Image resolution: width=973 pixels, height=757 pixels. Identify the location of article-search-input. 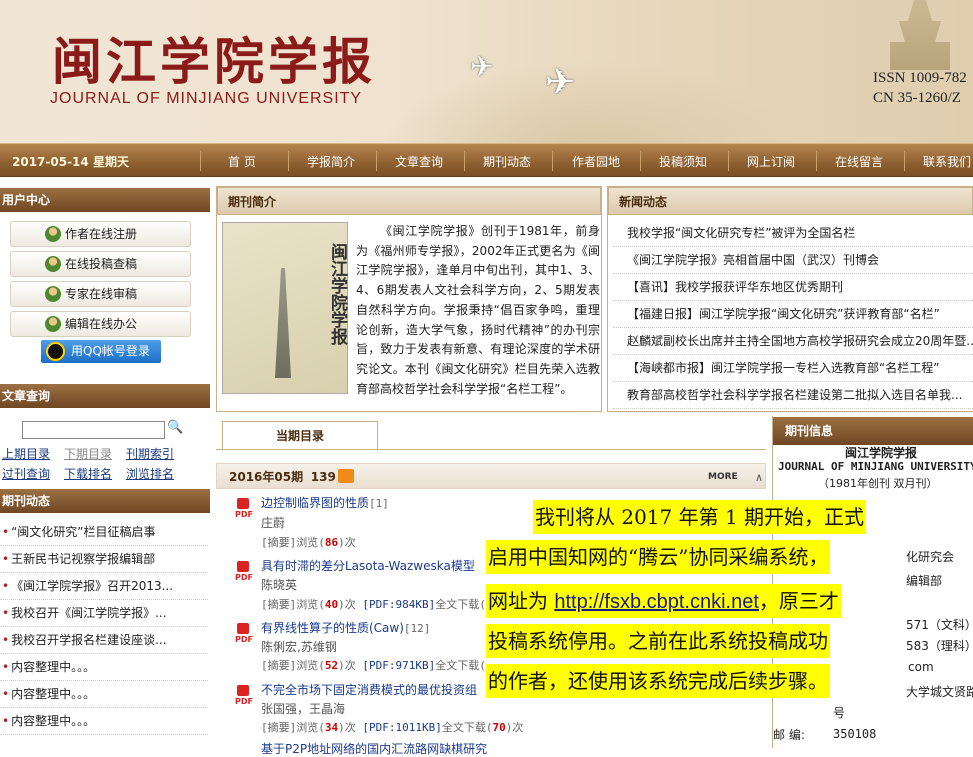
(93, 430).